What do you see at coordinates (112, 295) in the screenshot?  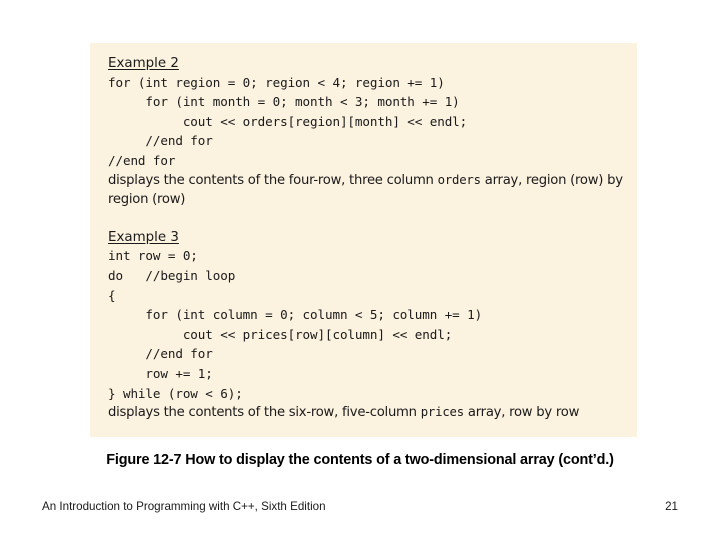 I see `example3-code-line-3: {` at bounding box center [112, 295].